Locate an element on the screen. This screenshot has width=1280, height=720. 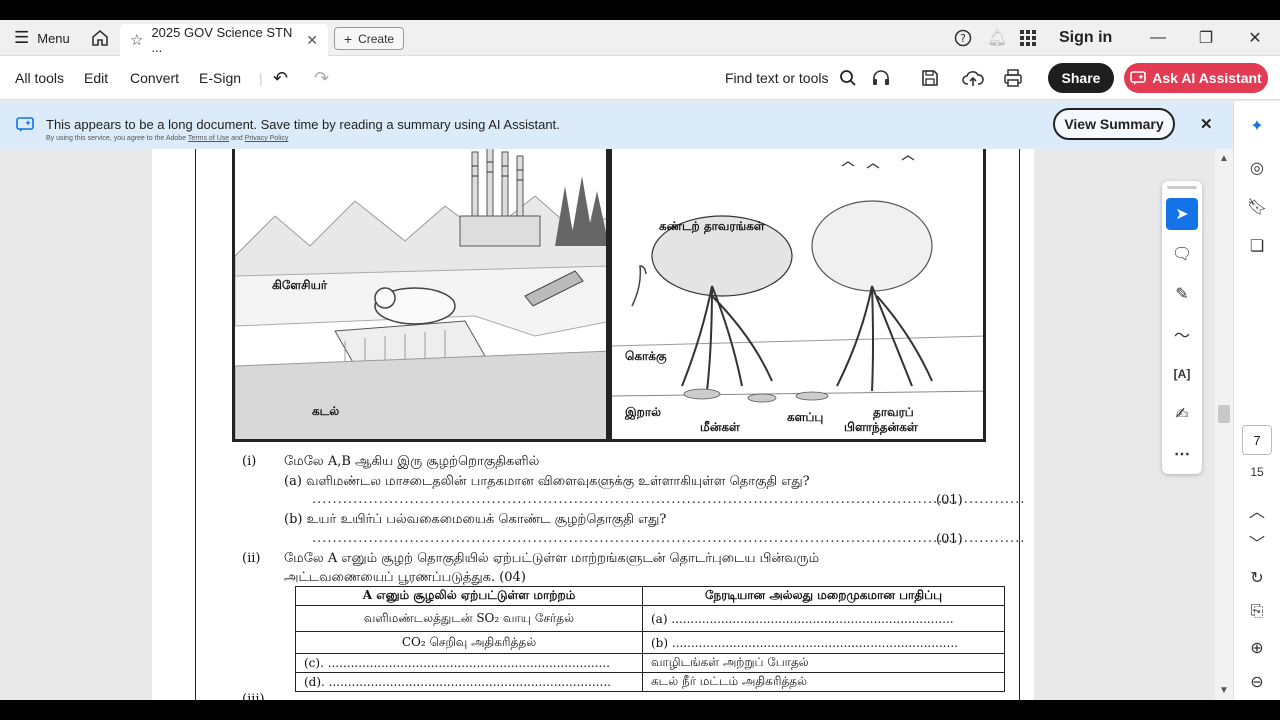
notification-bell-icon: 🔔︎ is located at coordinates (997, 38).